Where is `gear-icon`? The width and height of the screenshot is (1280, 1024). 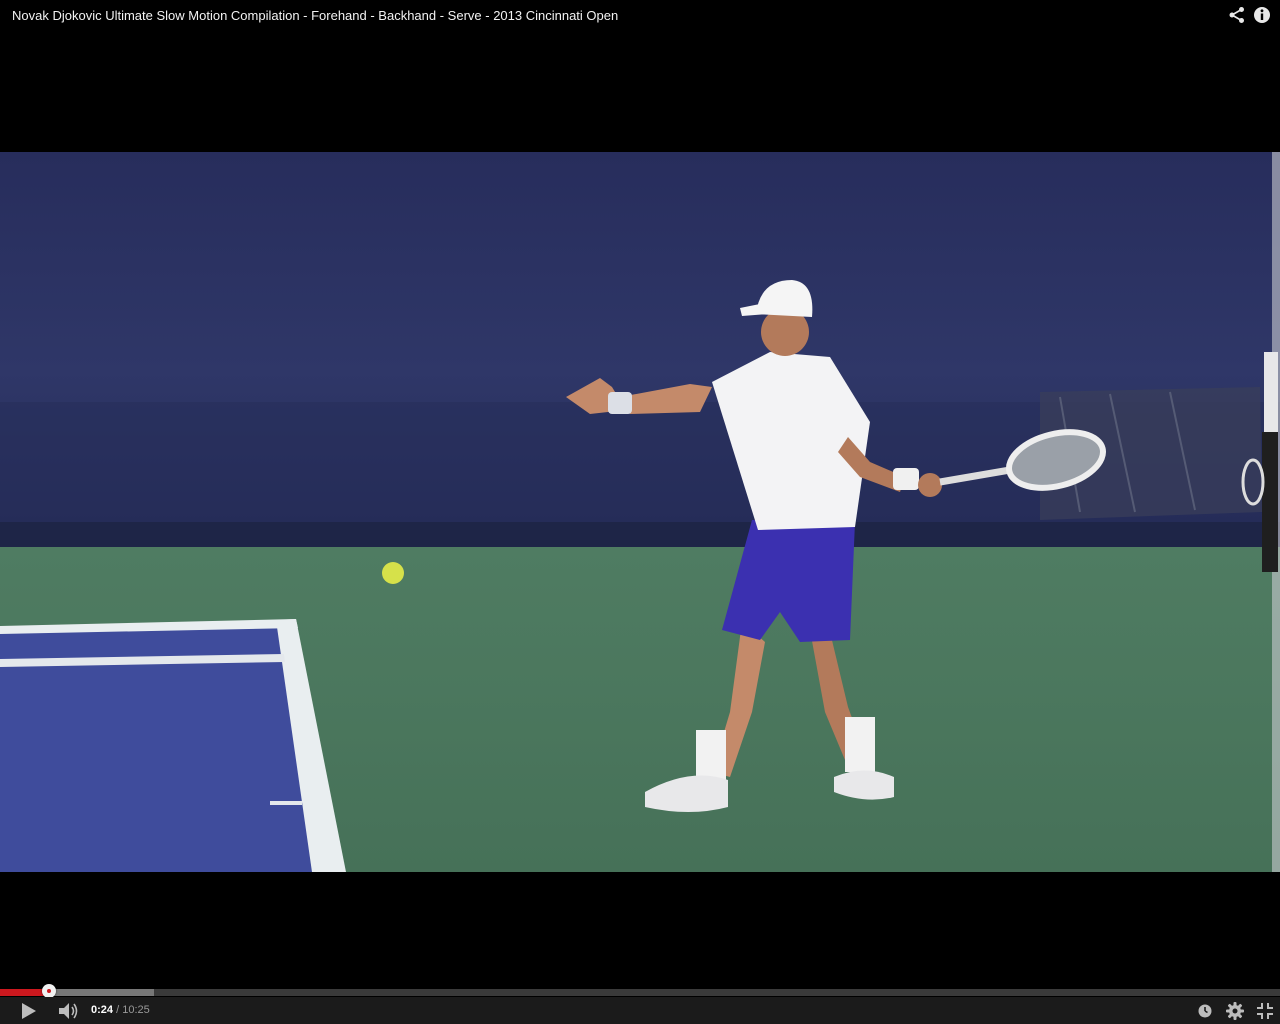 gear-icon is located at coordinates (1235, 1011).